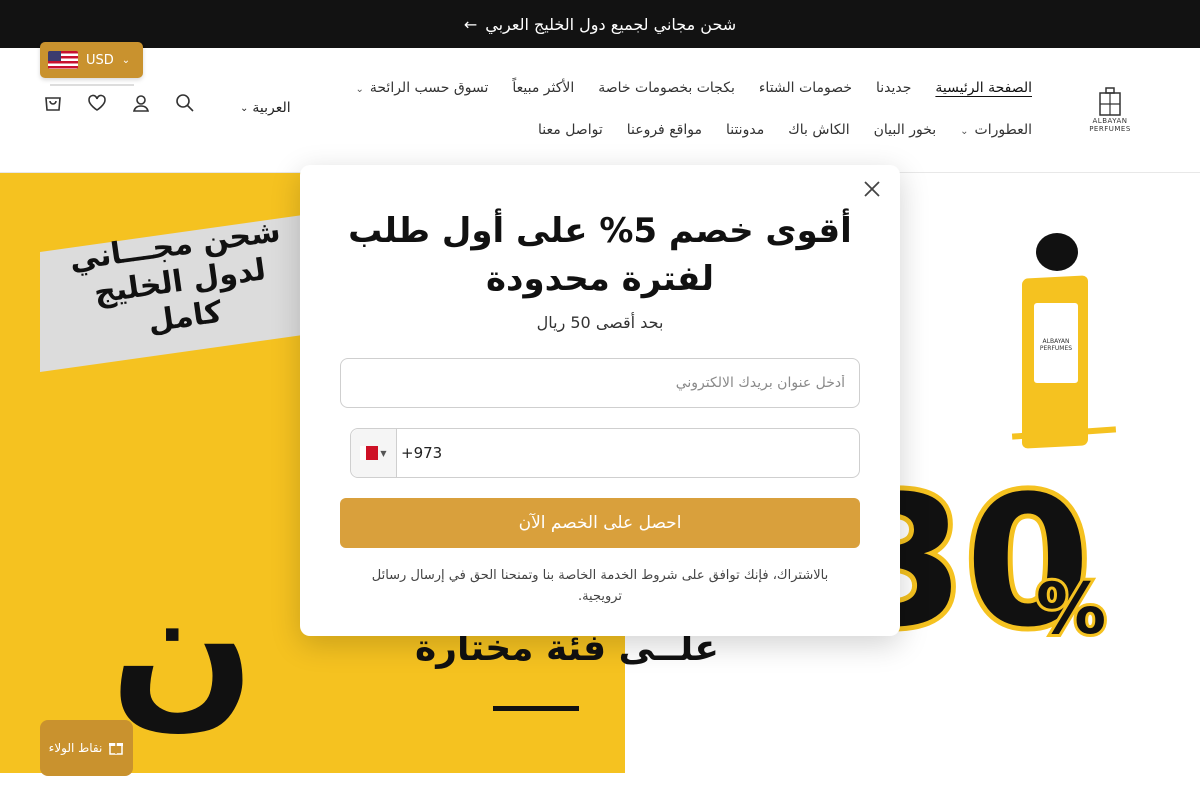  What do you see at coordinates (600, 523) in the screenshot?
I see `get-discount-button: احصل على الخصم الآن` at bounding box center [600, 523].